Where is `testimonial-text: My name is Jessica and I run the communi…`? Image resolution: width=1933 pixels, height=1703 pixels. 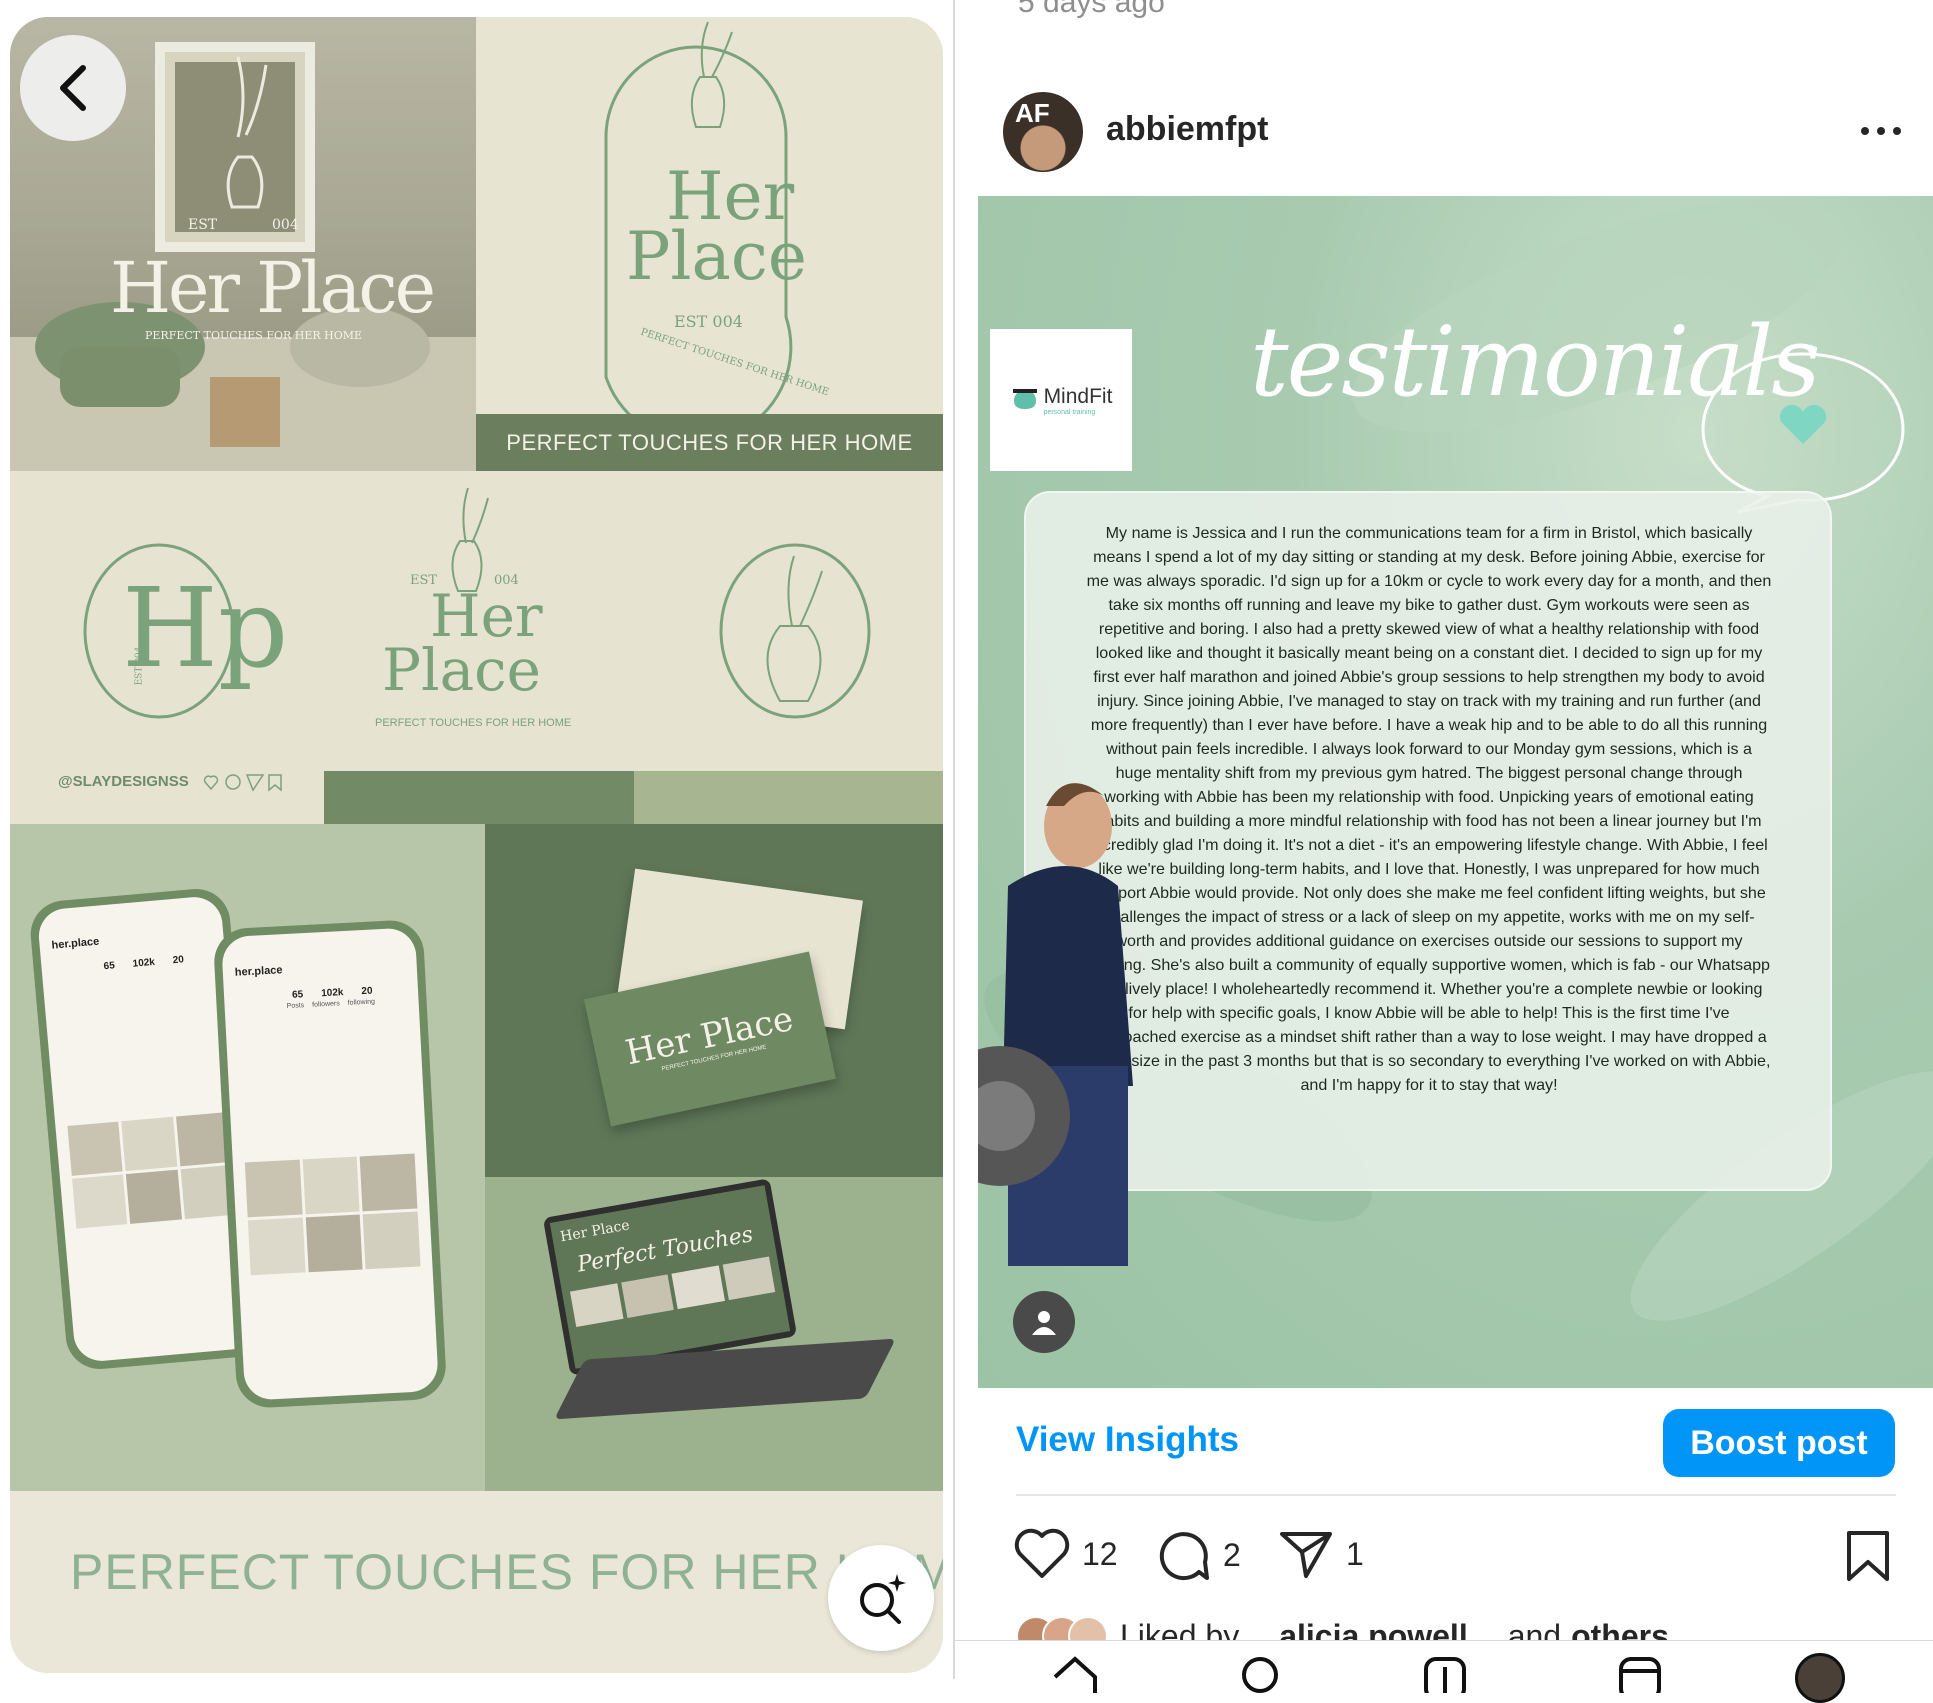 testimonial-text: My name is Jessica and I run the communi… is located at coordinates (1429, 809).